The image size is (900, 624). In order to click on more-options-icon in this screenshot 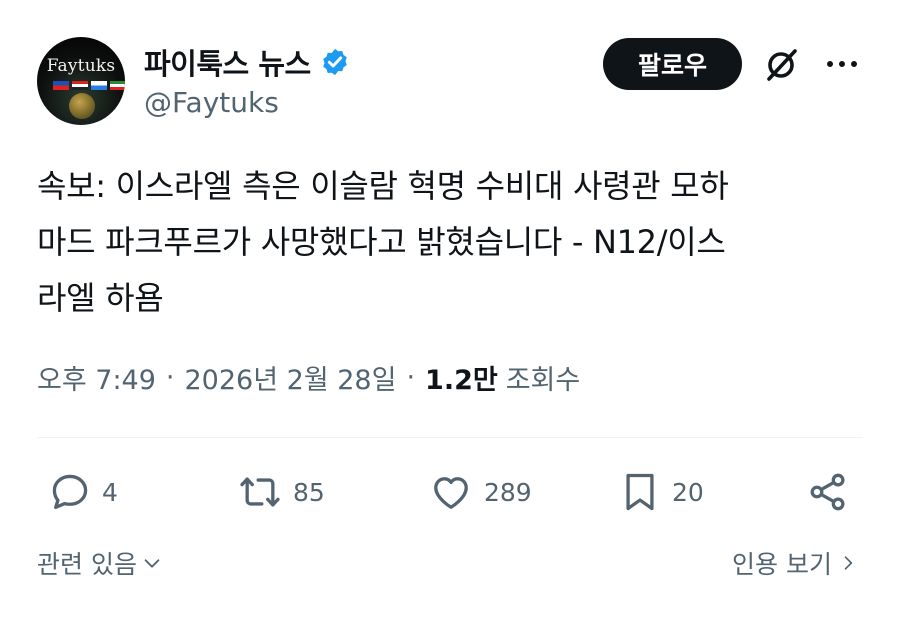, I will do `click(842, 64)`.